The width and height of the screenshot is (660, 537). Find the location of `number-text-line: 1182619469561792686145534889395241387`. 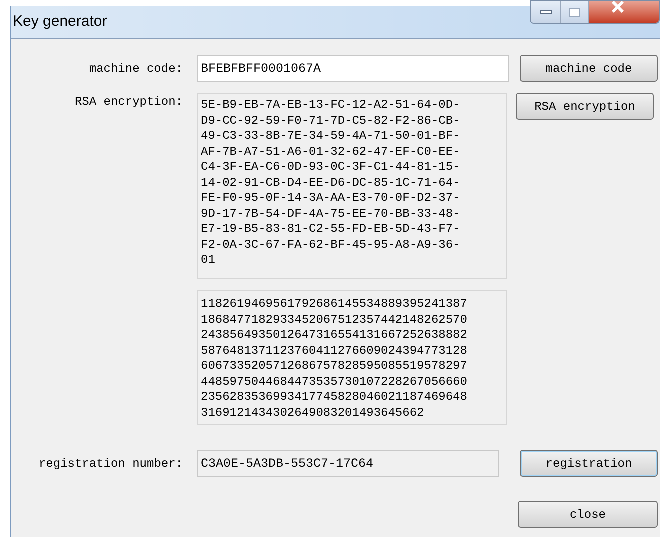

number-text-line: 1182619469561792686145534889395241387 is located at coordinates (334, 304).